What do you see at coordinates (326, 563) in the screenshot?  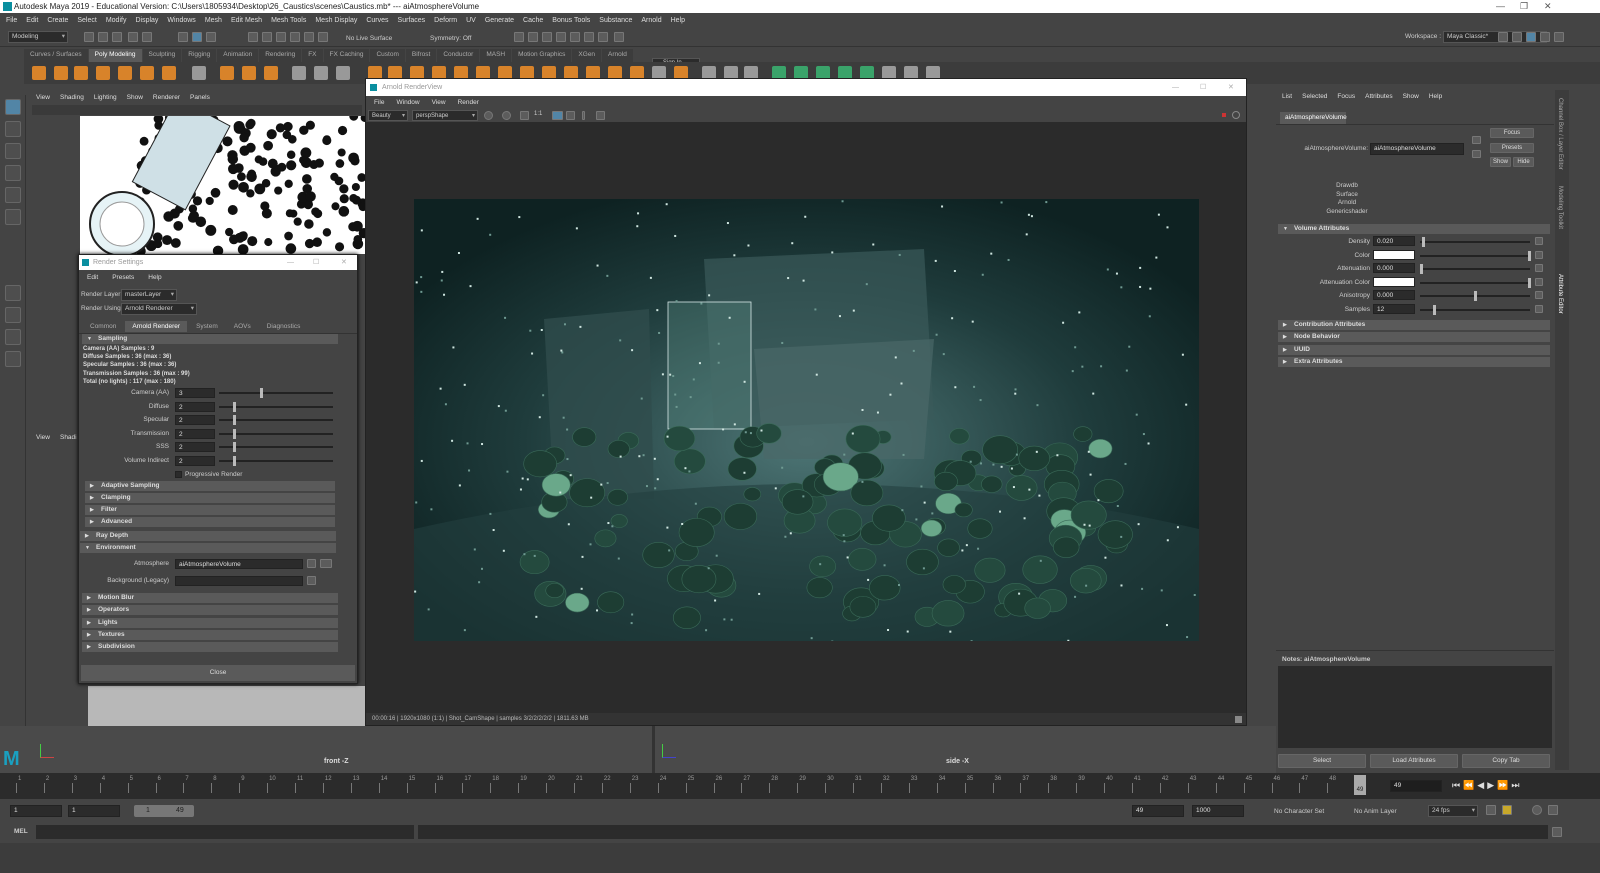 I see `navigate-icon` at bounding box center [326, 563].